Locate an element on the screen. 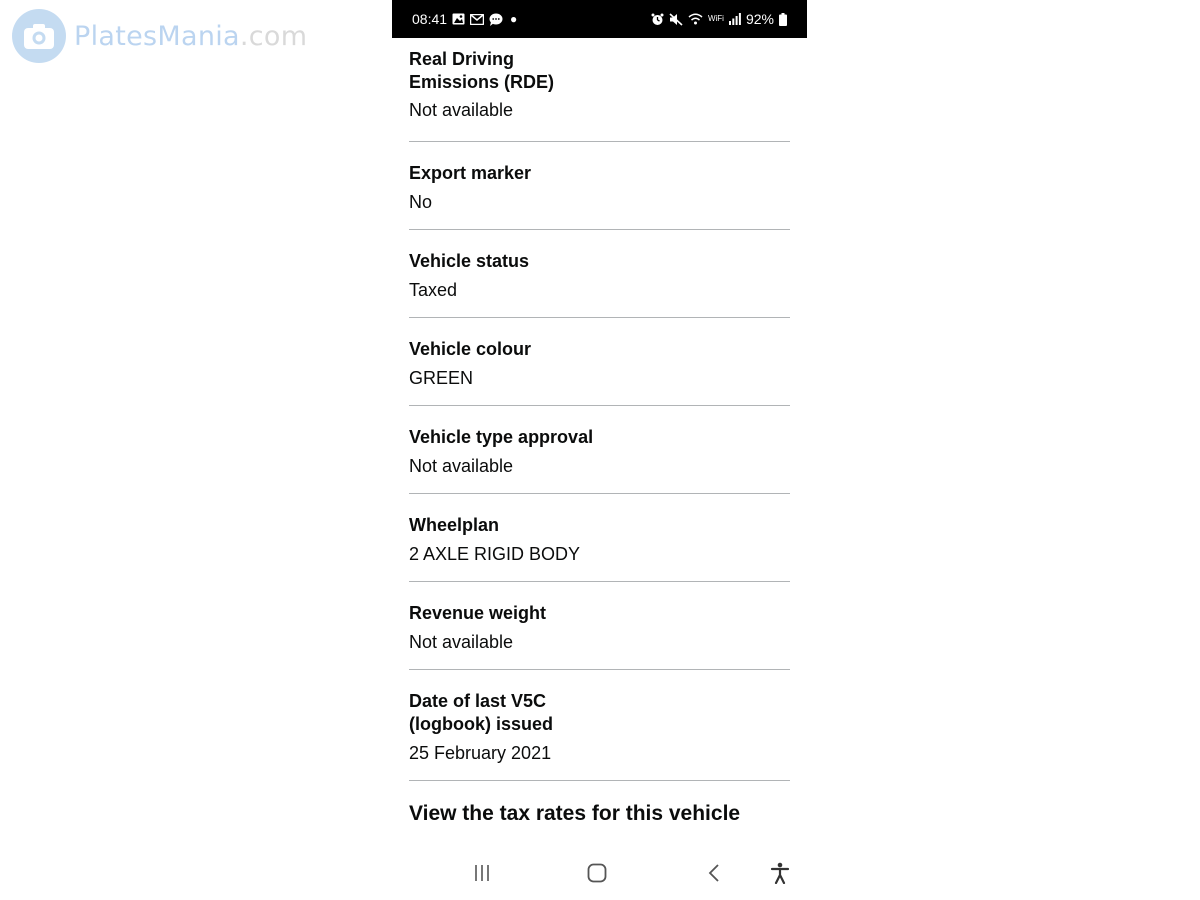  gmail-icon is located at coordinates (477, 19).